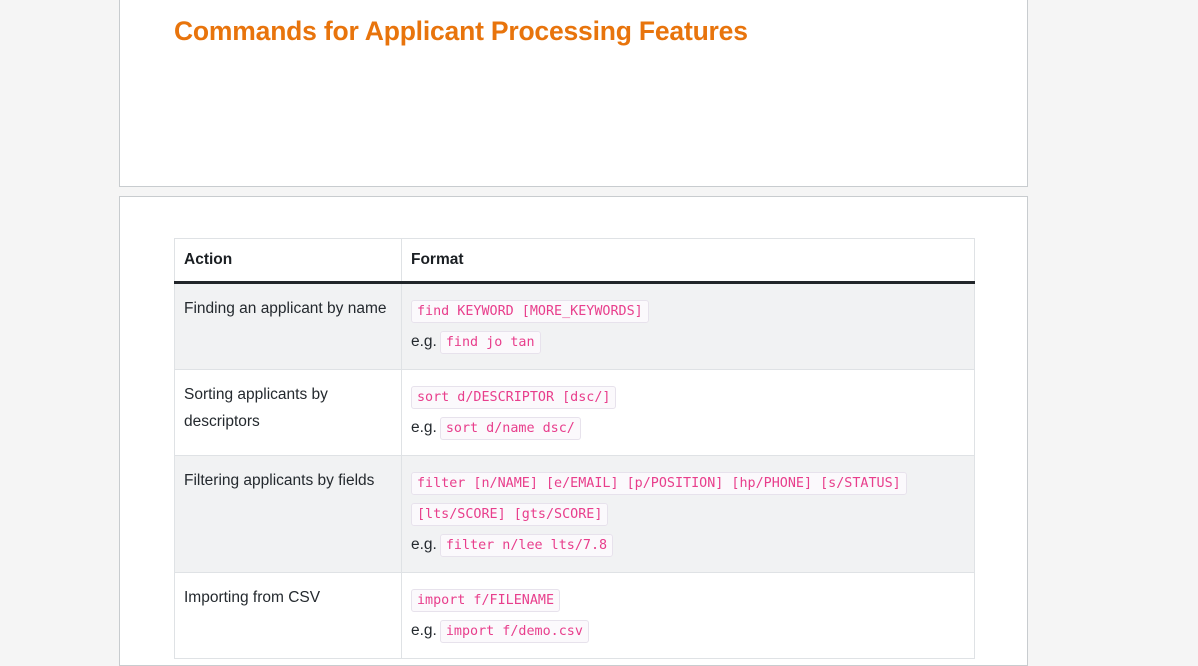  I want to click on action-label: Filtering applicants by fields, so click(279, 480).